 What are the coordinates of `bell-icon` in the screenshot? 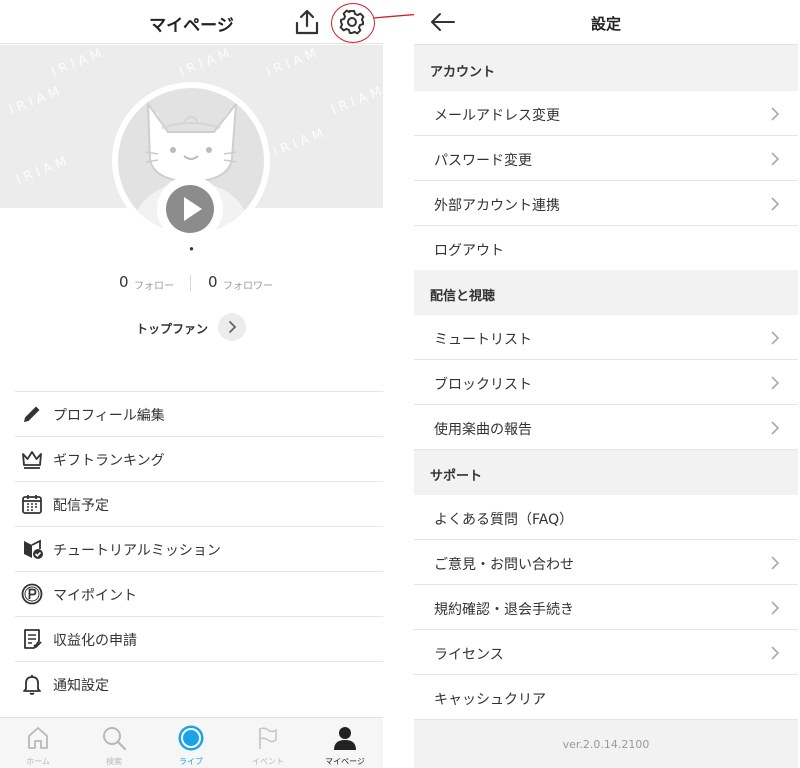 It's located at (32, 685).